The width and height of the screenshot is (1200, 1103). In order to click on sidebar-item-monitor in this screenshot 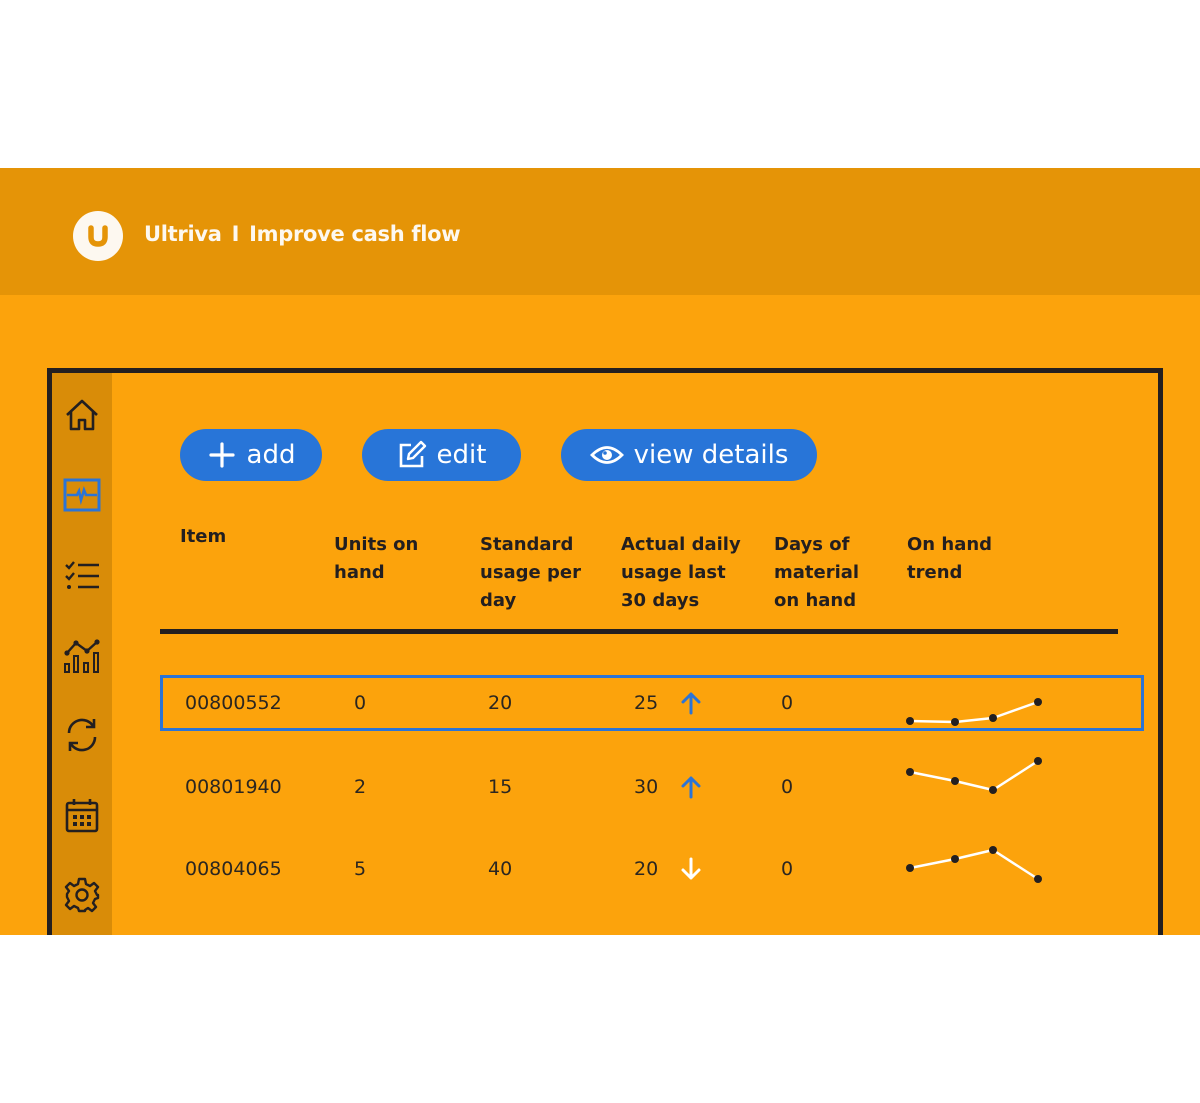, I will do `click(82, 495)`.